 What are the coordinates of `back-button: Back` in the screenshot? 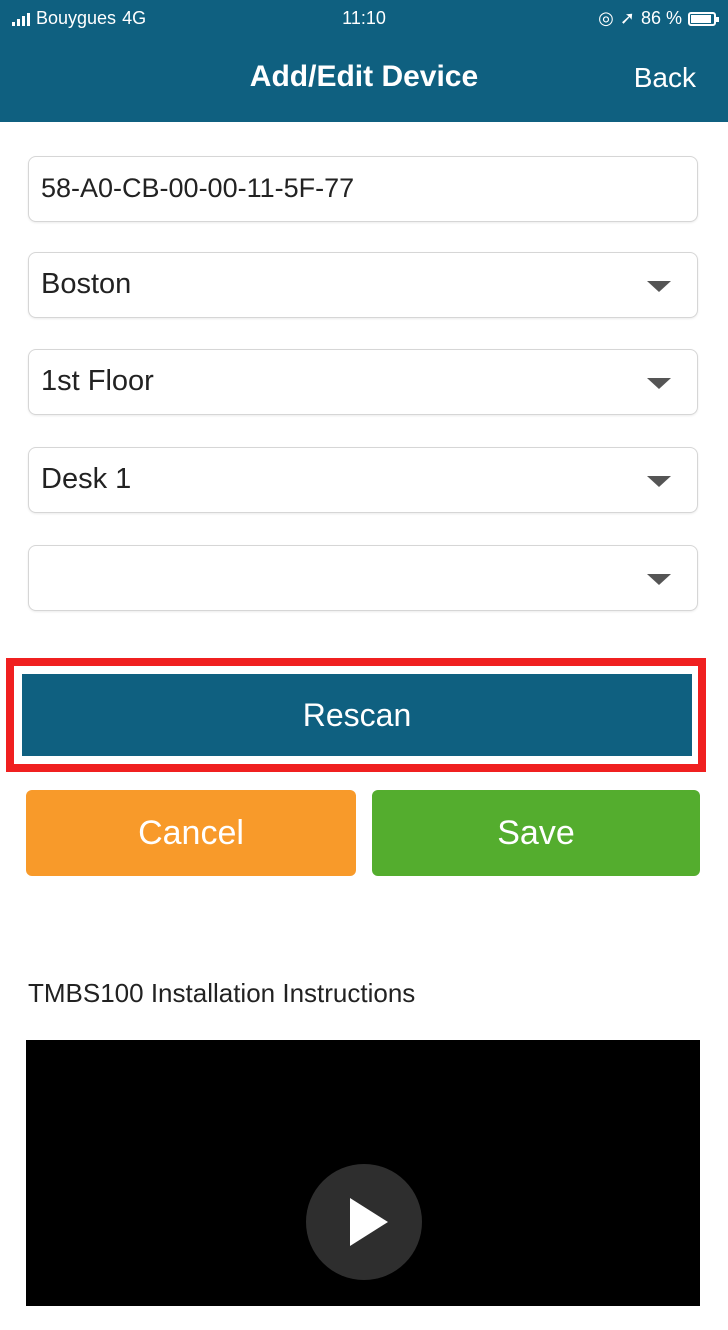 It's located at (665, 78).